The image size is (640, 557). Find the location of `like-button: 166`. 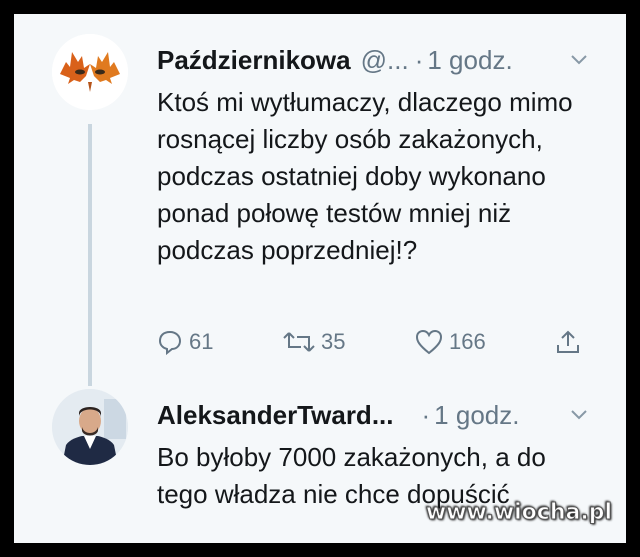

like-button: 166 is located at coordinates (450, 342).